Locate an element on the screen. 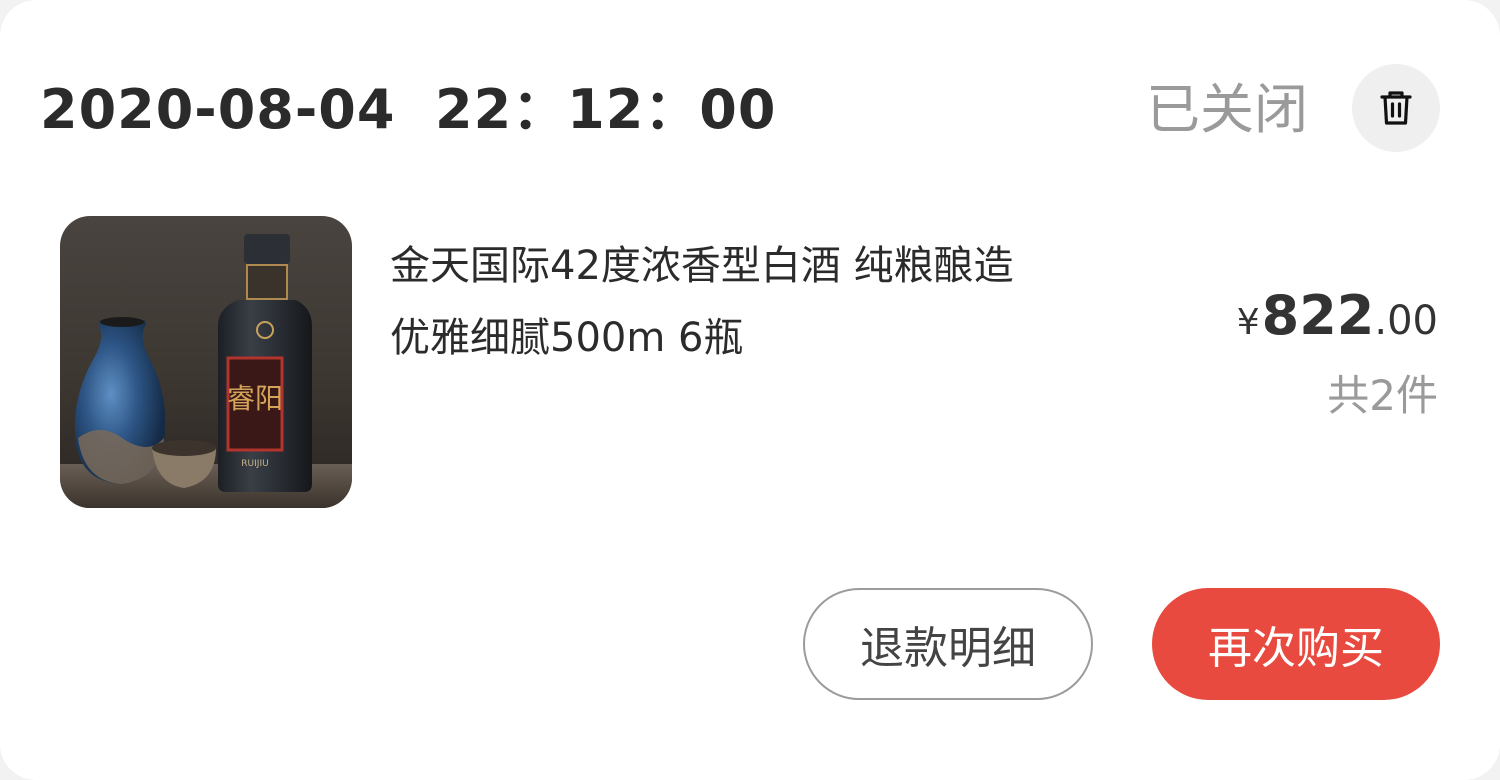 The image size is (1500, 780). trash-icon is located at coordinates (1396, 108).